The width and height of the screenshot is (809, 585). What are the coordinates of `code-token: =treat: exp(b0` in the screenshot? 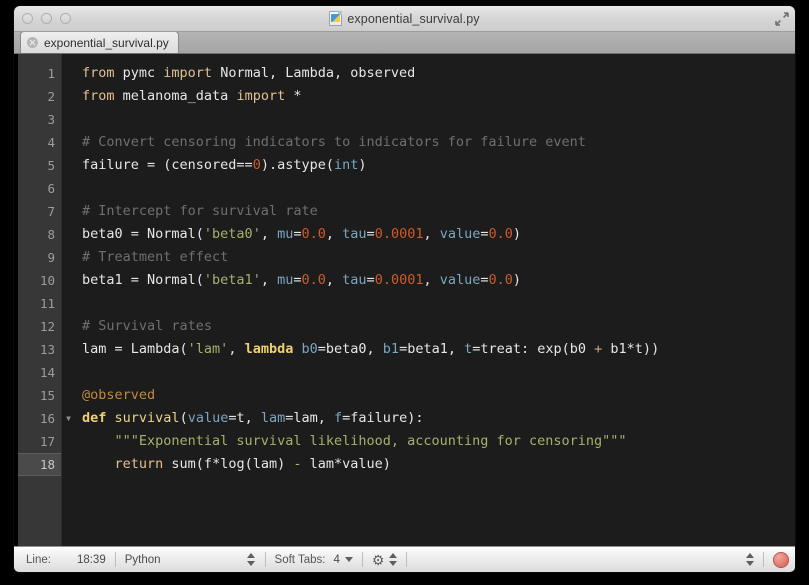 It's located at (533, 349).